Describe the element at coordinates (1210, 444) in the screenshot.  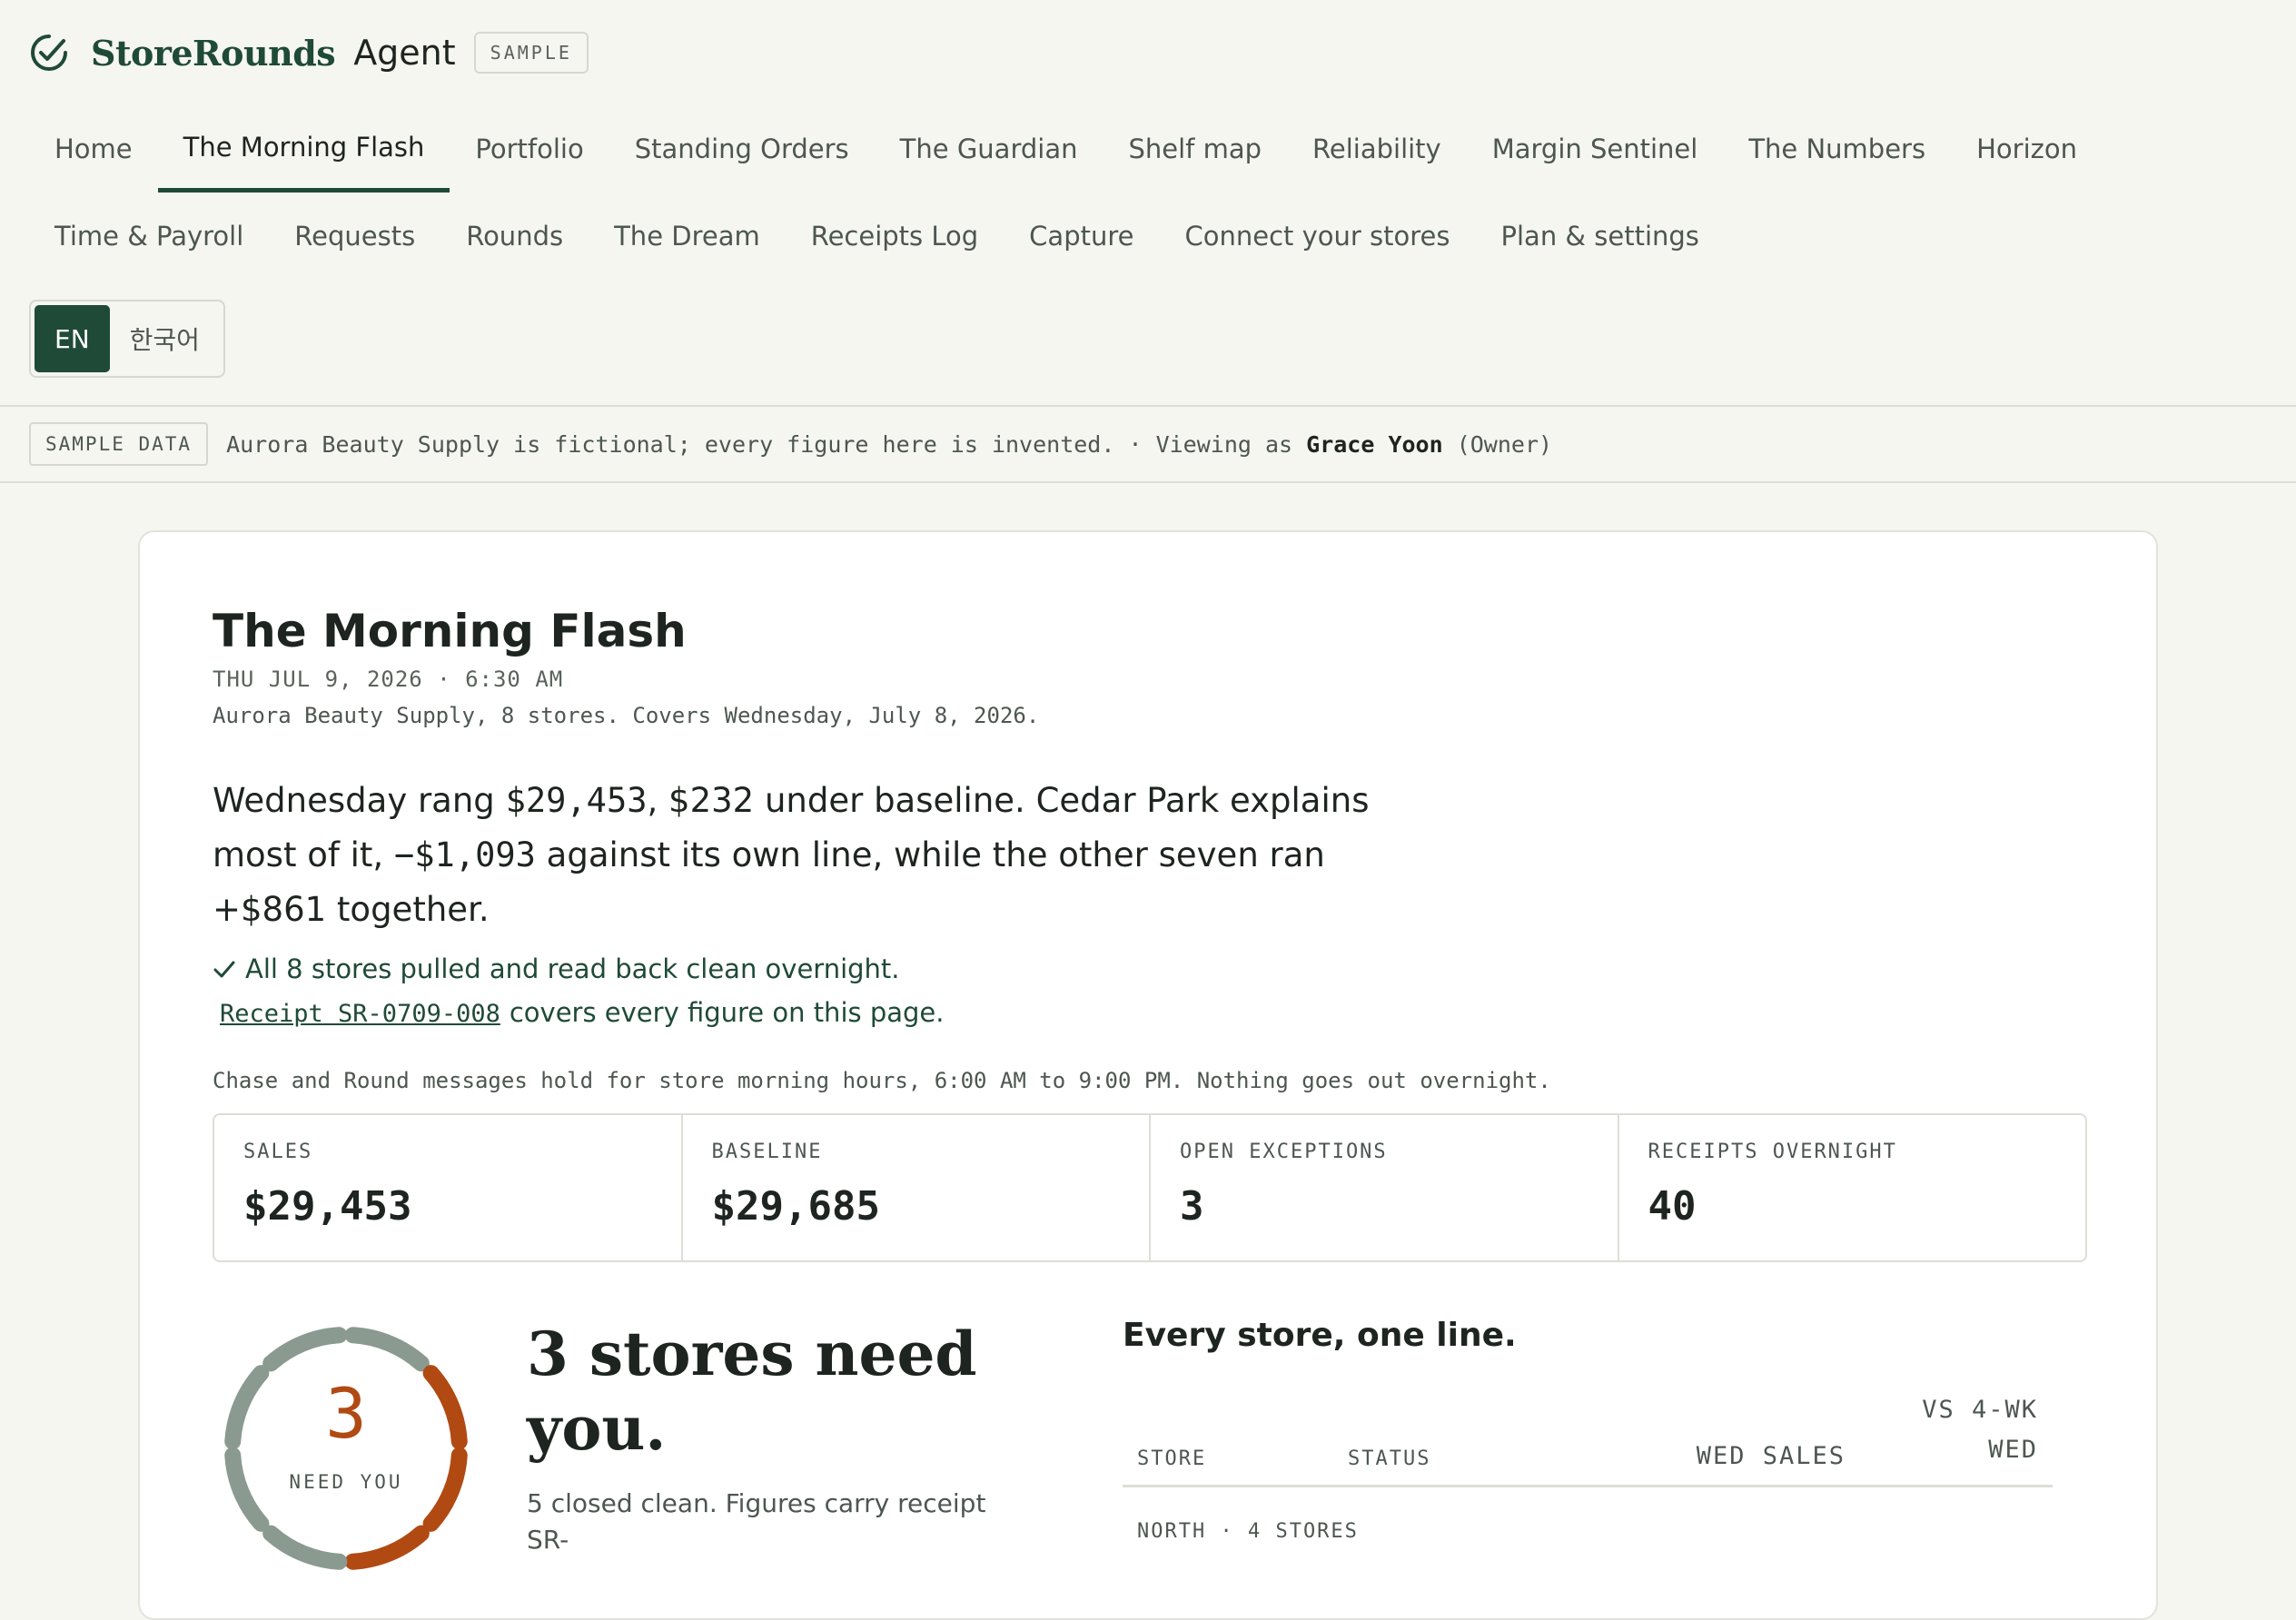
I see `viewing-as-label: · Viewing as` at that location.